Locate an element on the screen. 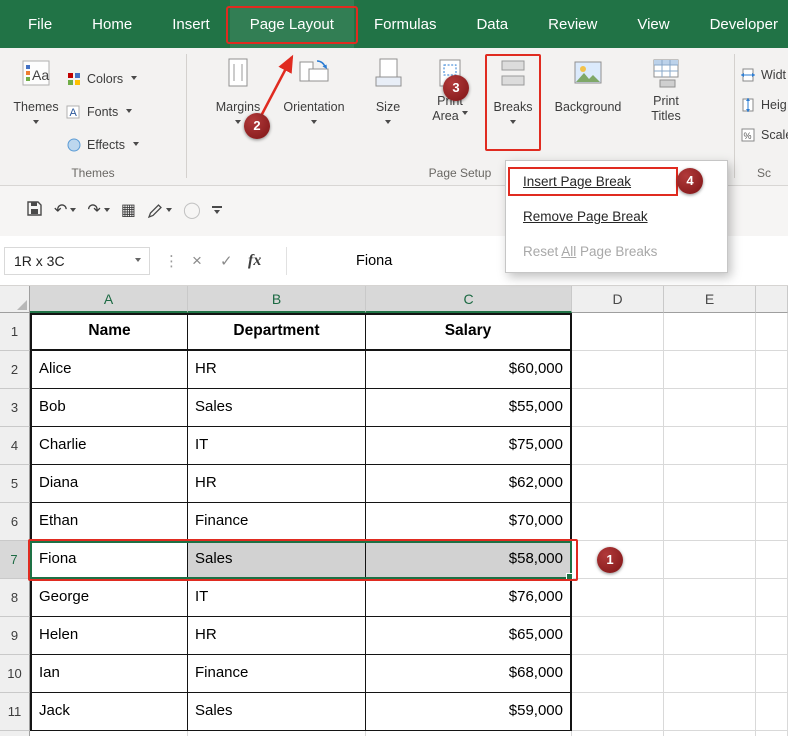 The height and width of the screenshot is (736, 788). cell-name: Charlie is located at coordinates (109, 446).